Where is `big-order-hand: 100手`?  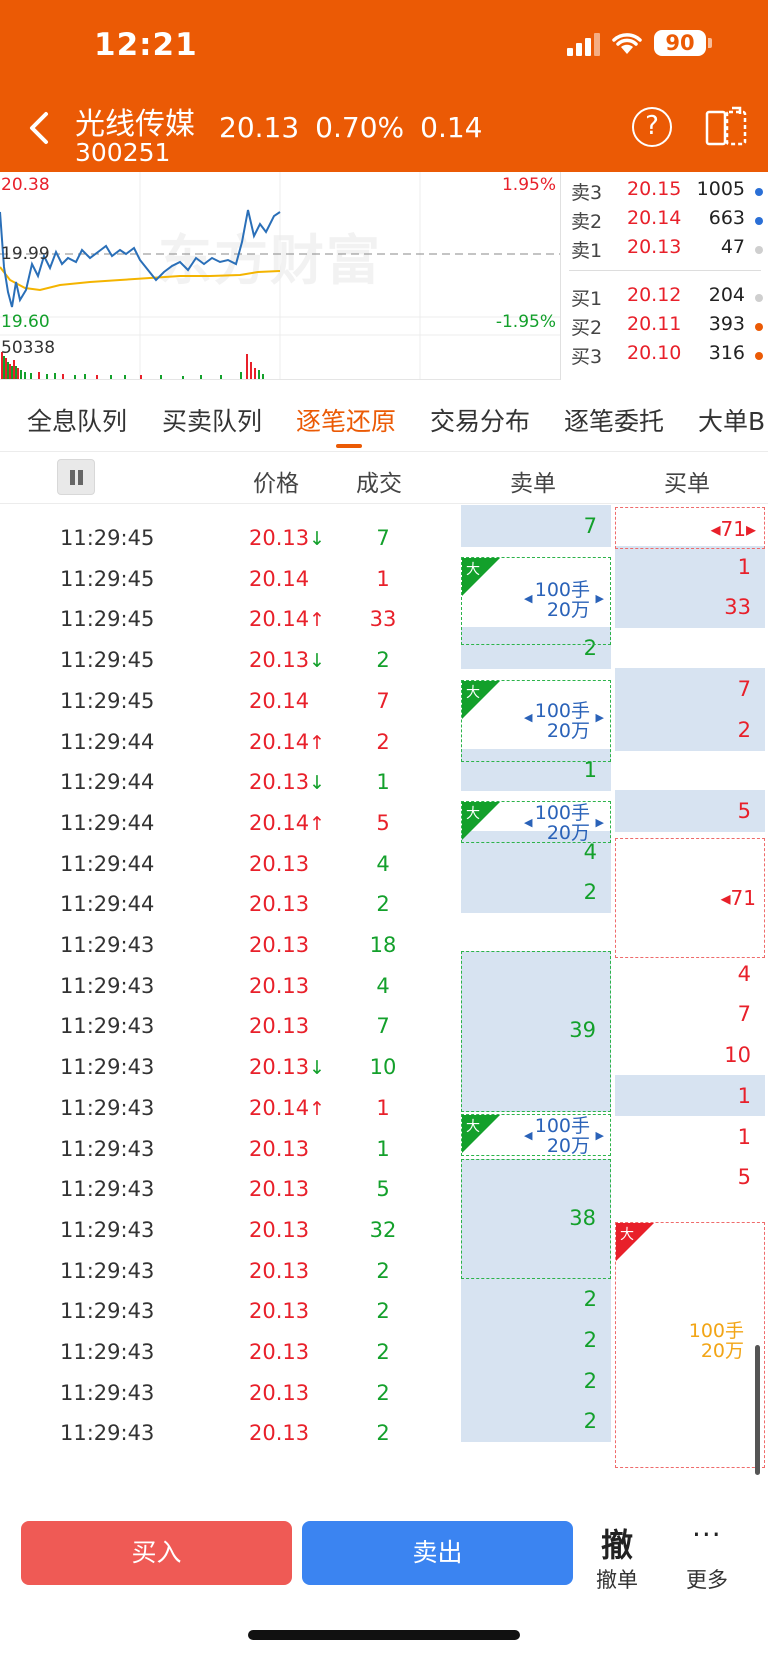 big-order-hand: 100手 is located at coordinates (562, 813).